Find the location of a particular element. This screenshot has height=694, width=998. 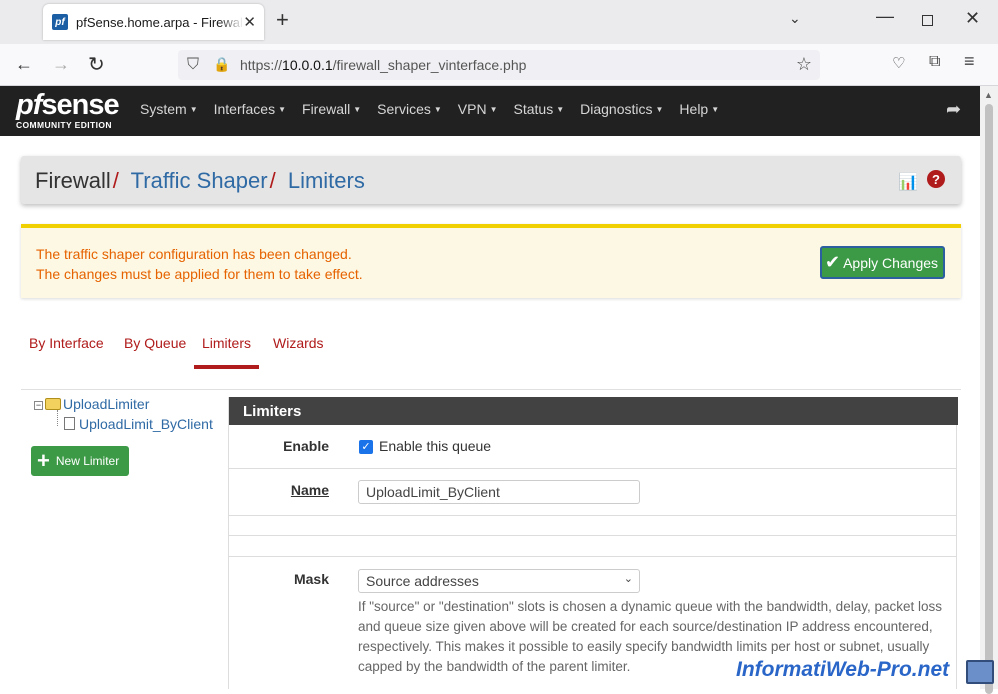

menu-label: System is located at coordinates (163, 109).